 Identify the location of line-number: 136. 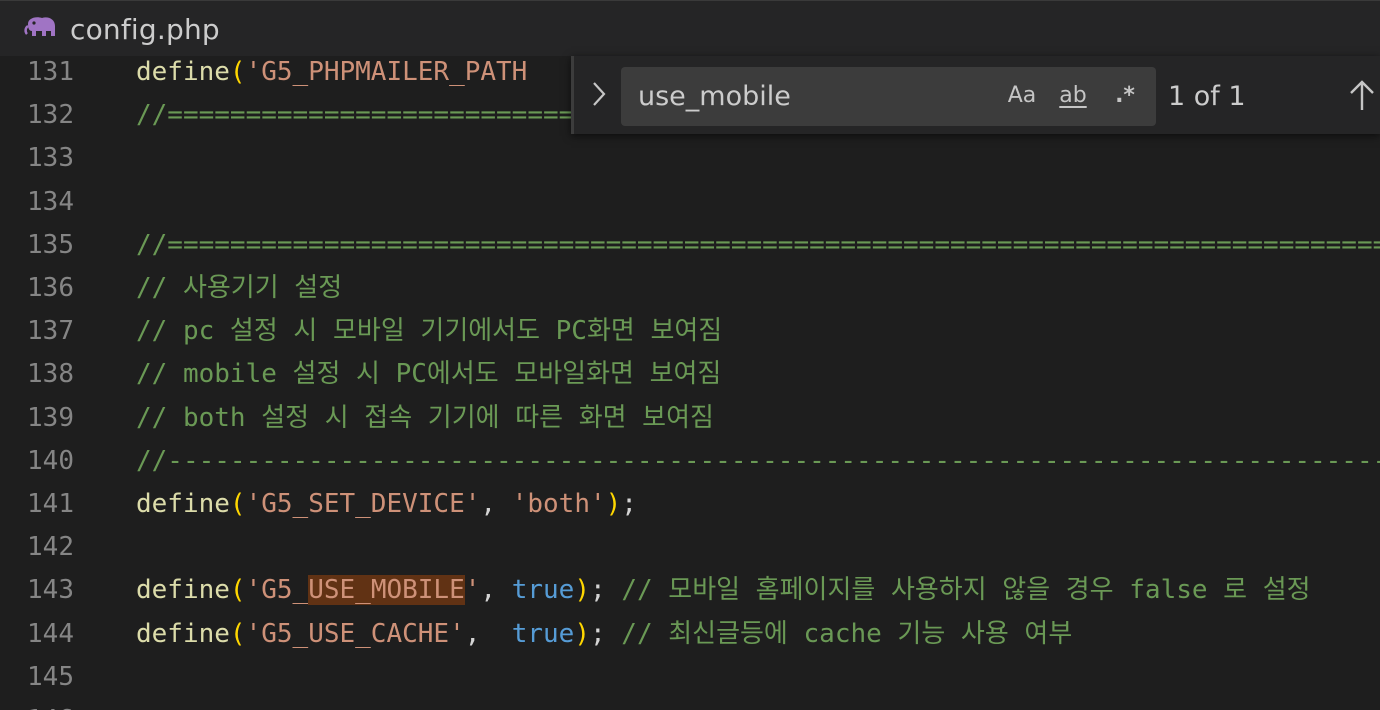
(50, 288).